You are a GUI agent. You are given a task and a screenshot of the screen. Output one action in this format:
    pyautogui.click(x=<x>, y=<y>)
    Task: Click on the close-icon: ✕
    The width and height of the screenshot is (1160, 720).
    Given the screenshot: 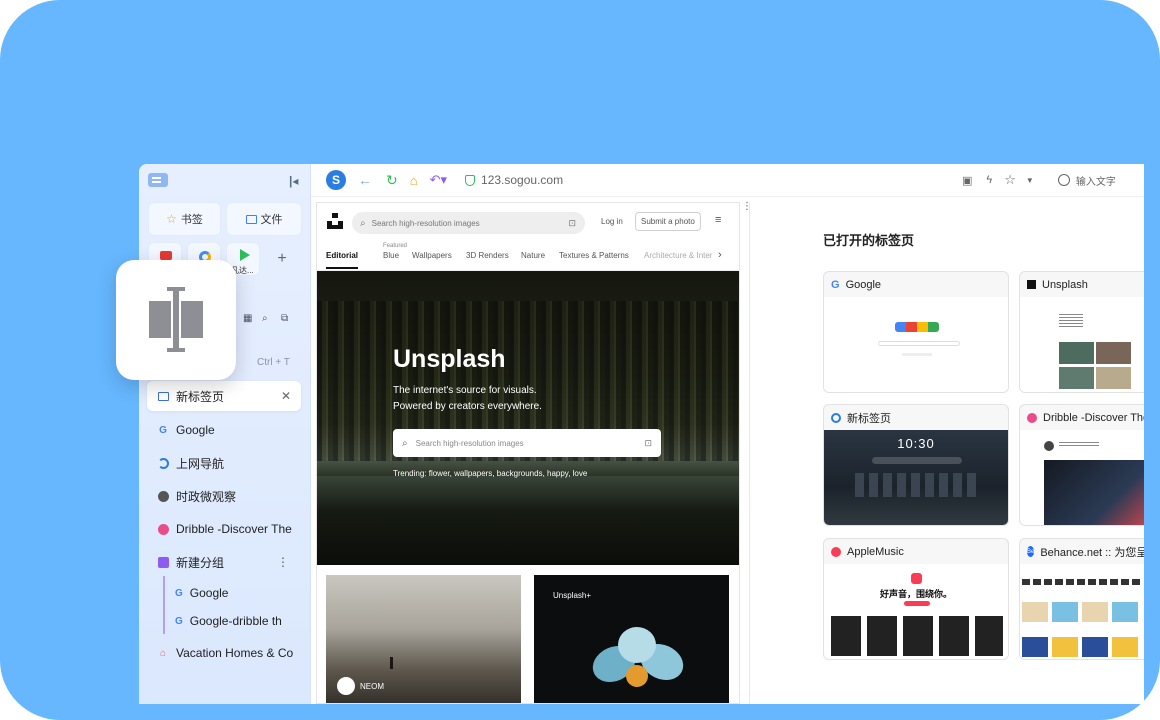 What is the action you would take?
    pyautogui.click(x=286, y=396)
    